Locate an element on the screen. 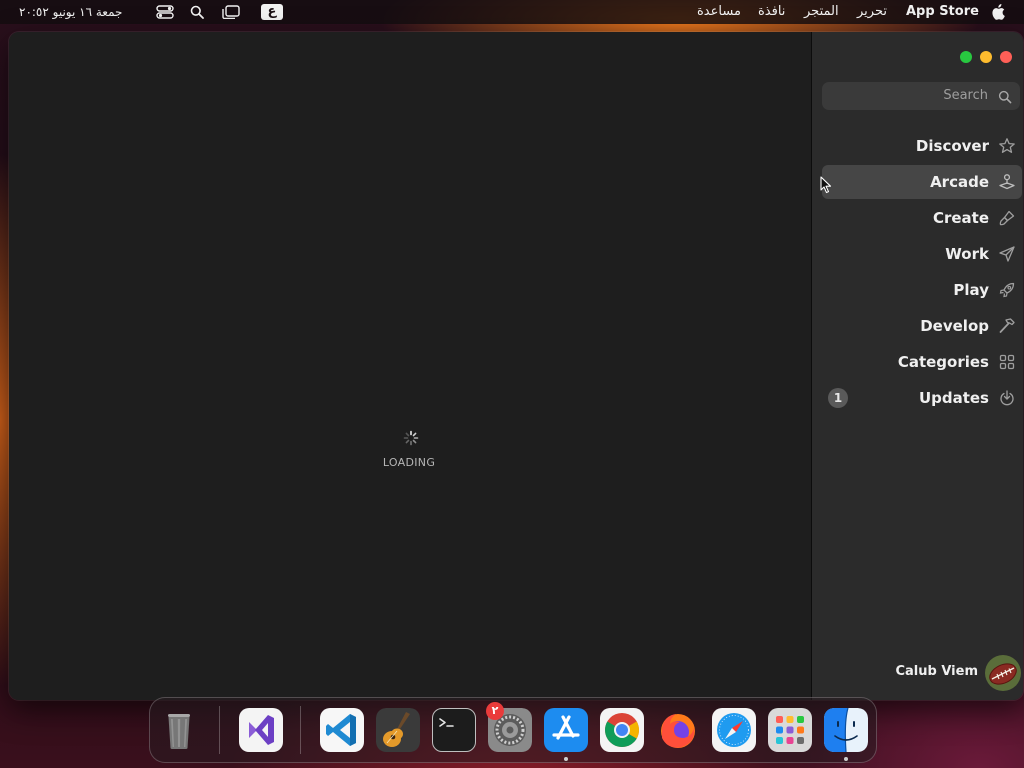 The width and height of the screenshot is (1024, 768). sidebar-item-label: Work is located at coordinates (967, 254).